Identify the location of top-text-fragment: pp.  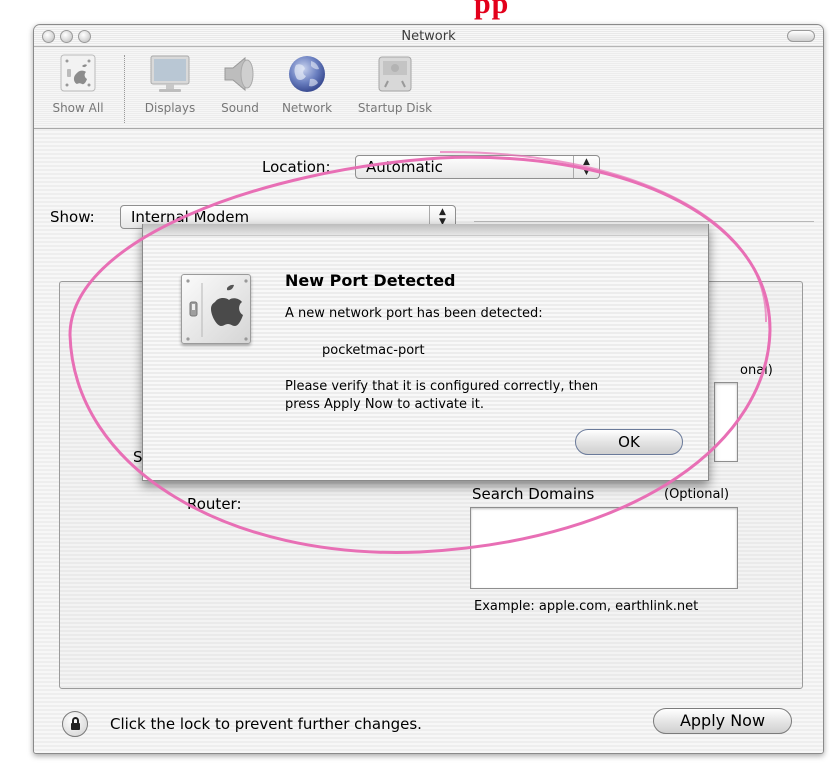
(492, 10).